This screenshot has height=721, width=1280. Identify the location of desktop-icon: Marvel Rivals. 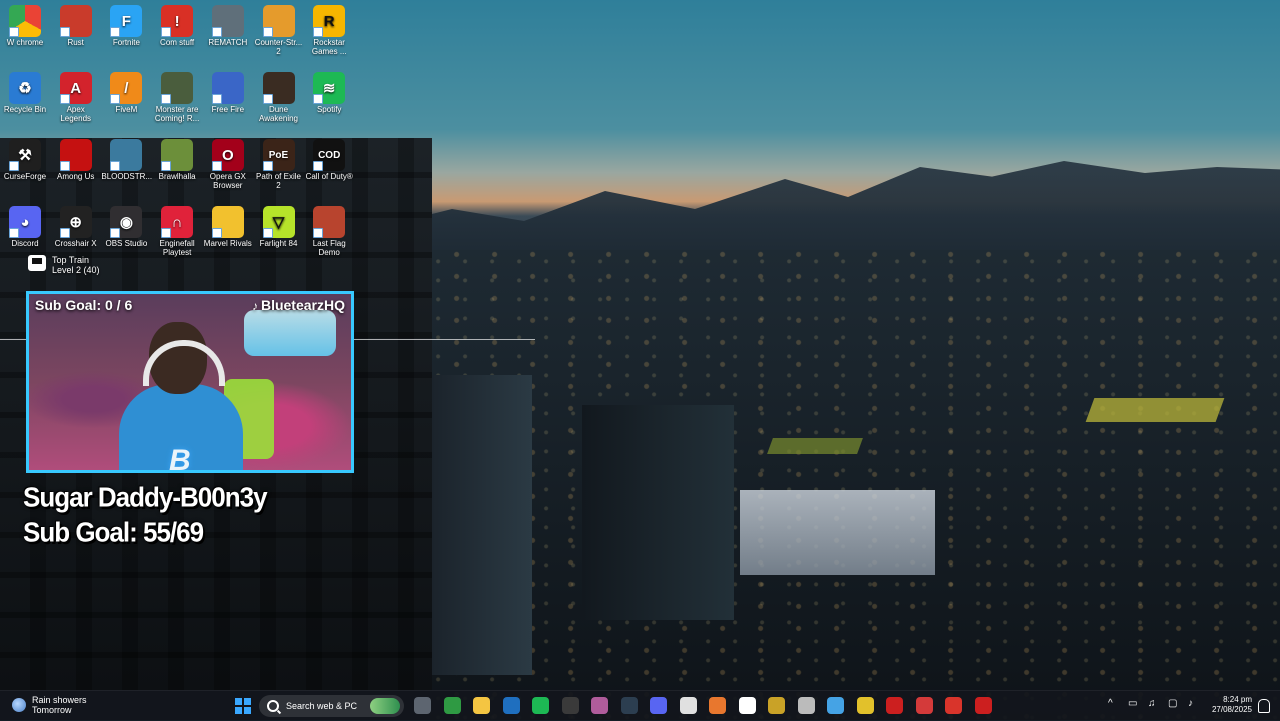
(228, 227).